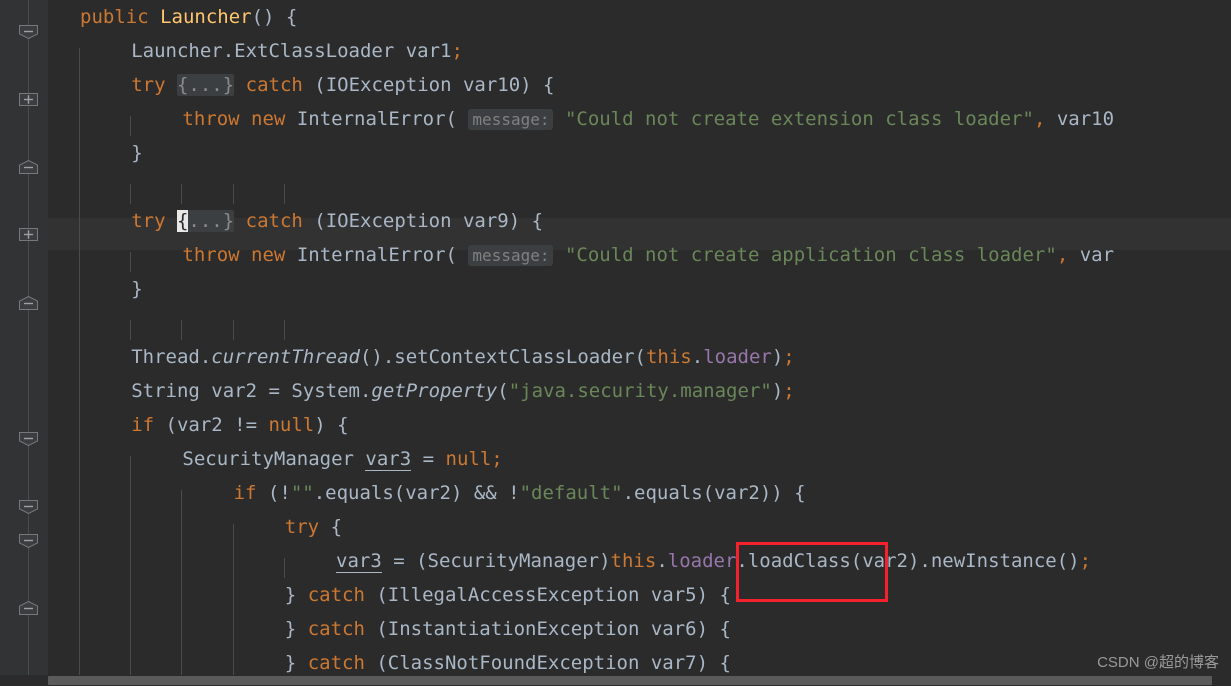  I want to click on code-line: } catch (IllegalAccessException var5) {, so click(615, 595).